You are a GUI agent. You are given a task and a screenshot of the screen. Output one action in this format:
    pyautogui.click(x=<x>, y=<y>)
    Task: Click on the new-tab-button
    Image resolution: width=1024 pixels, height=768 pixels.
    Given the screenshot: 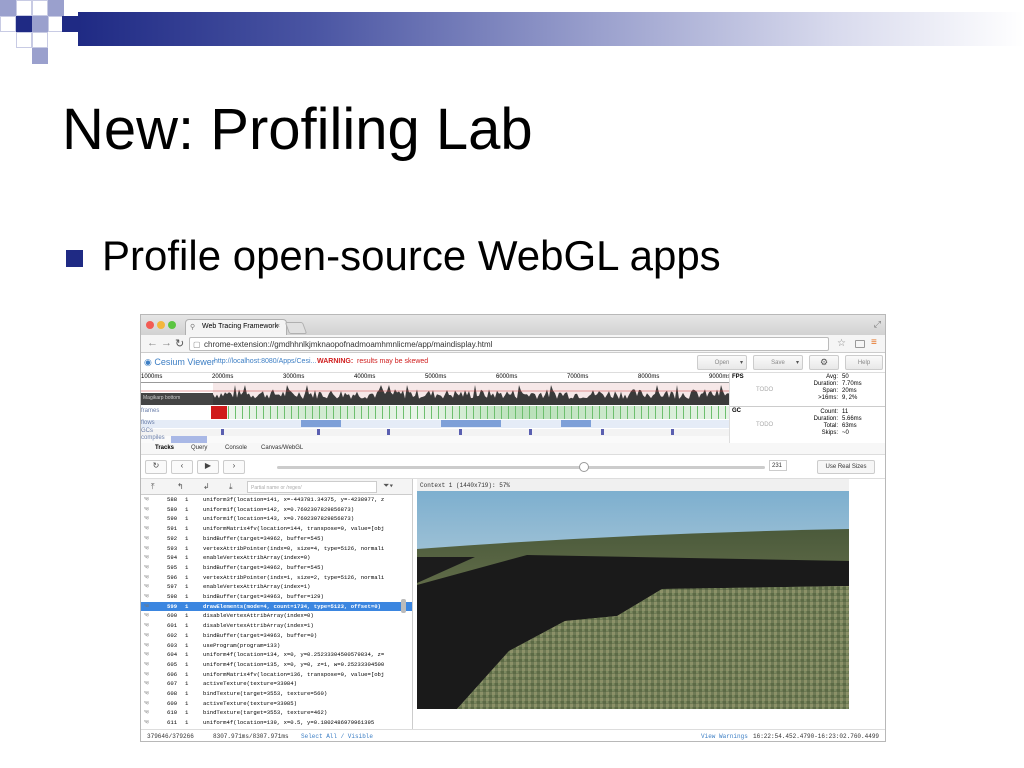 What is the action you would take?
    pyautogui.click(x=296, y=328)
    